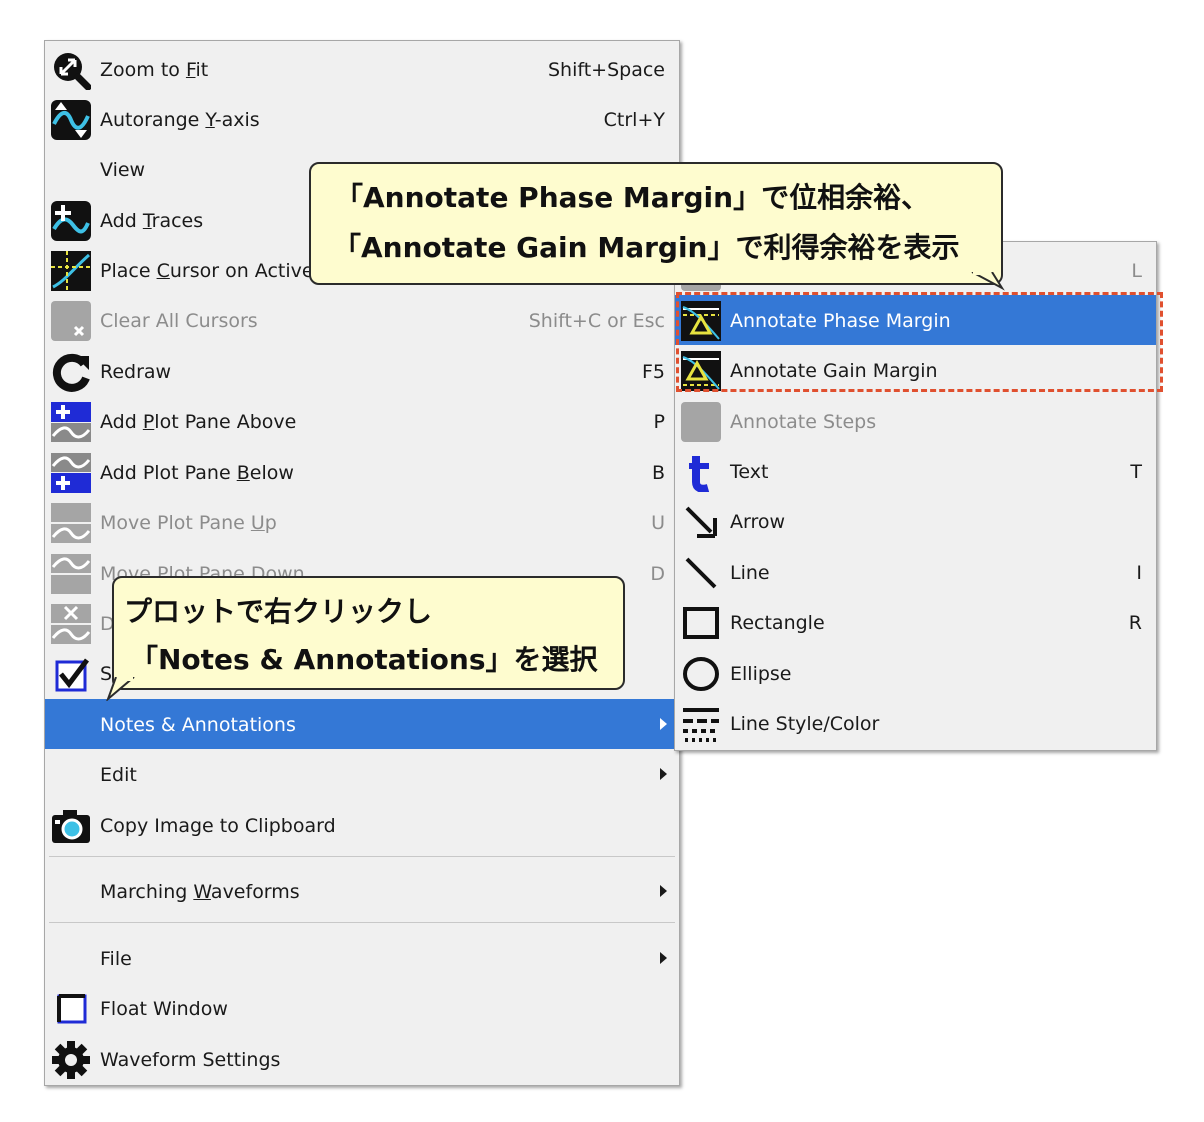 The height and width of the screenshot is (1122, 1204). What do you see at coordinates (596, 321) in the screenshot?
I see `shortcut-label: Shift+C or Esc` at bounding box center [596, 321].